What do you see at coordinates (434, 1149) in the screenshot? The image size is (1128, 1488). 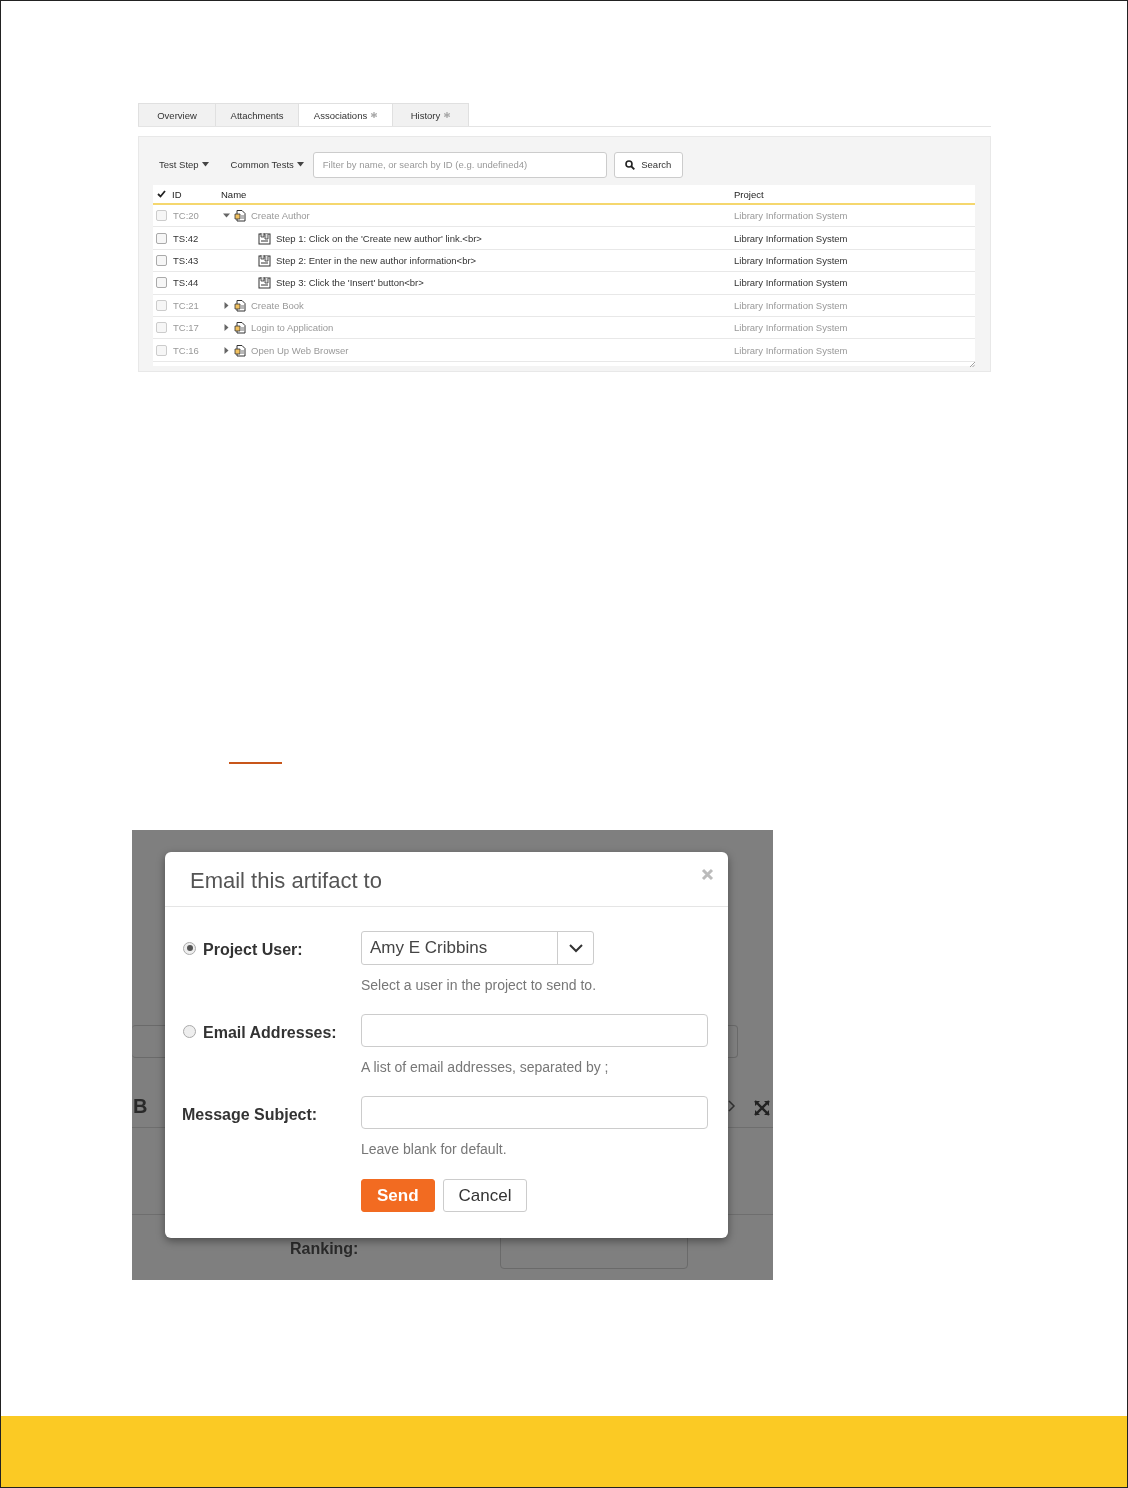 I see `help-text: Leave blank for default.` at bounding box center [434, 1149].